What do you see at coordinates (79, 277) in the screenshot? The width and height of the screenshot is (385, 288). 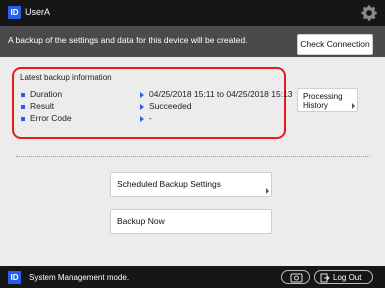 I see `mode-text: System Management mode.` at bounding box center [79, 277].